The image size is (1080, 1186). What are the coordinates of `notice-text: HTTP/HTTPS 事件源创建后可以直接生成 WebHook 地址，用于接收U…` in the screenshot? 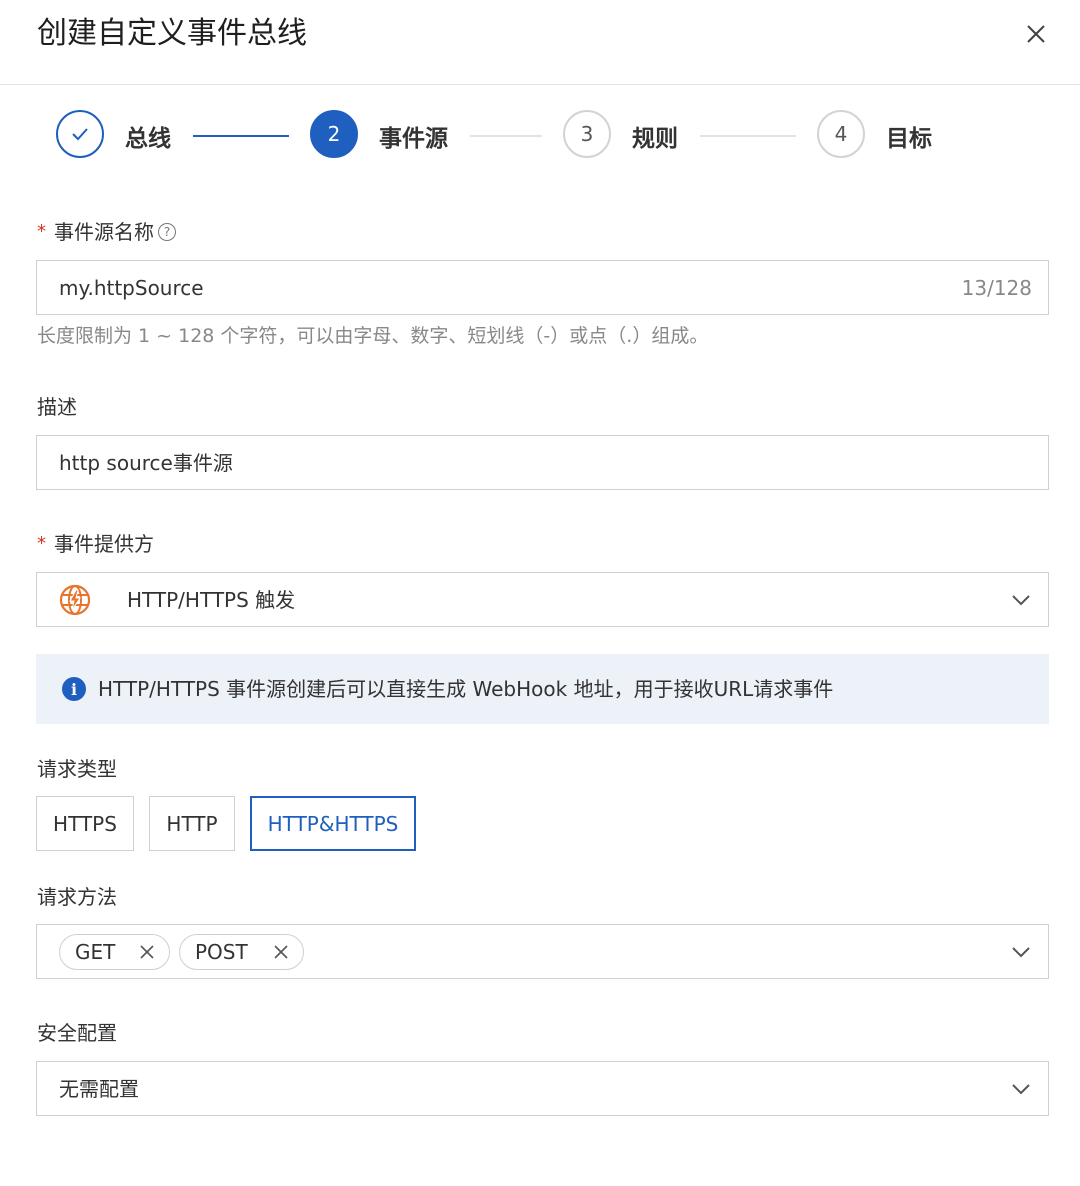 It's located at (466, 689).